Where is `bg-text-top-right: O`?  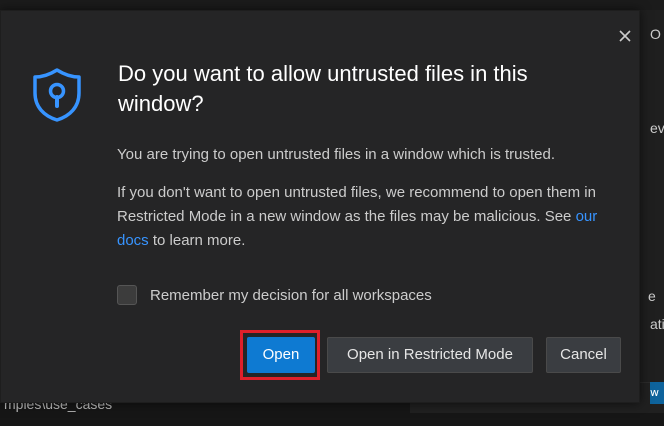
bg-text-top-right: O is located at coordinates (655, 34).